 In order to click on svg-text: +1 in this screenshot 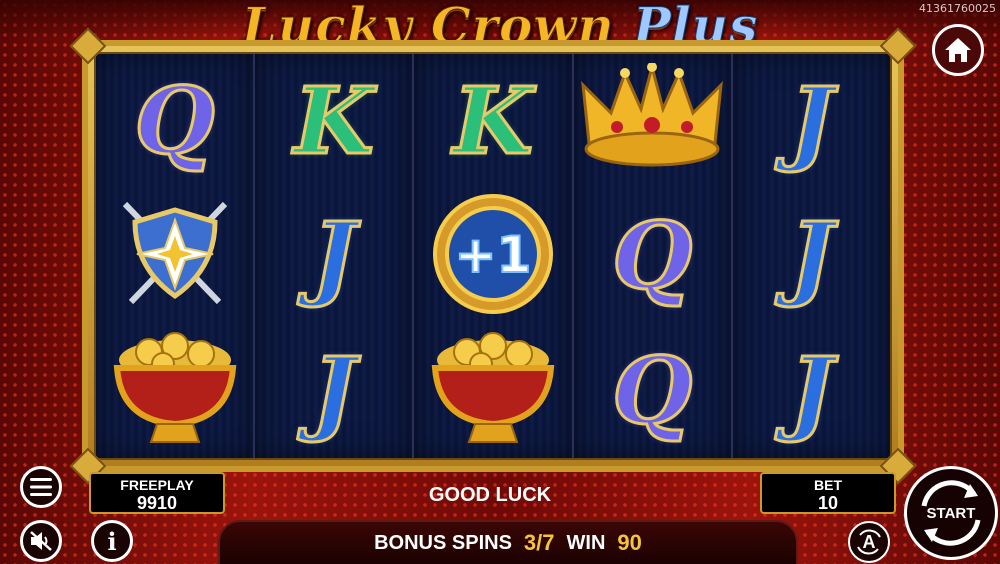, I will do `click(493, 255)`.